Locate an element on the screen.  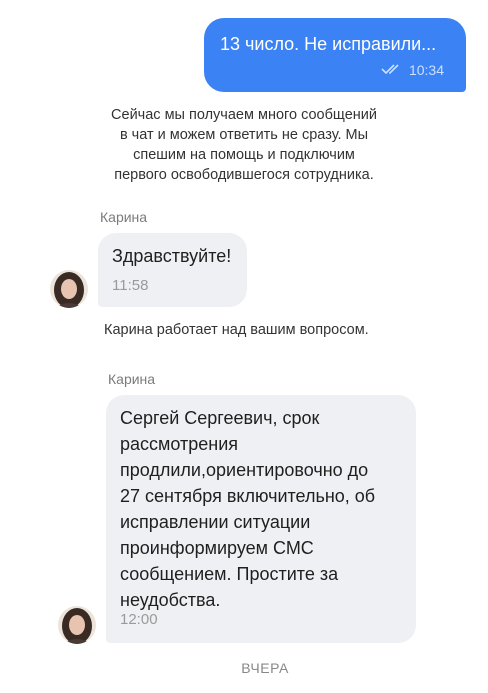
outgoing-message-time: 10:34 is located at coordinates (426, 70).